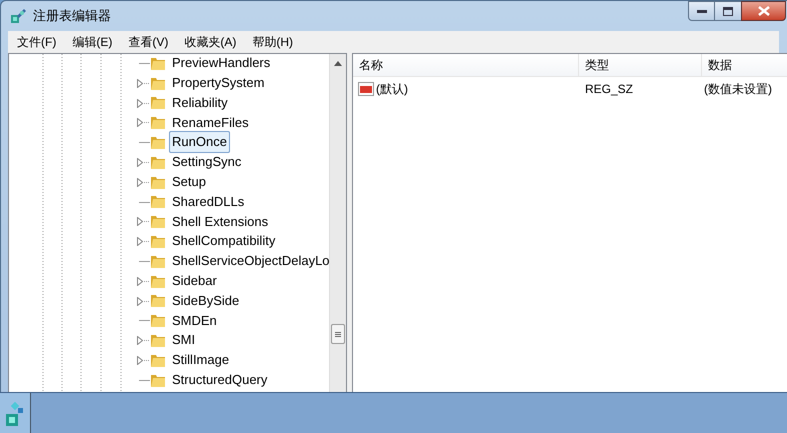  Describe the element at coordinates (200, 103) in the screenshot. I see `tree-item: Reliability` at that location.